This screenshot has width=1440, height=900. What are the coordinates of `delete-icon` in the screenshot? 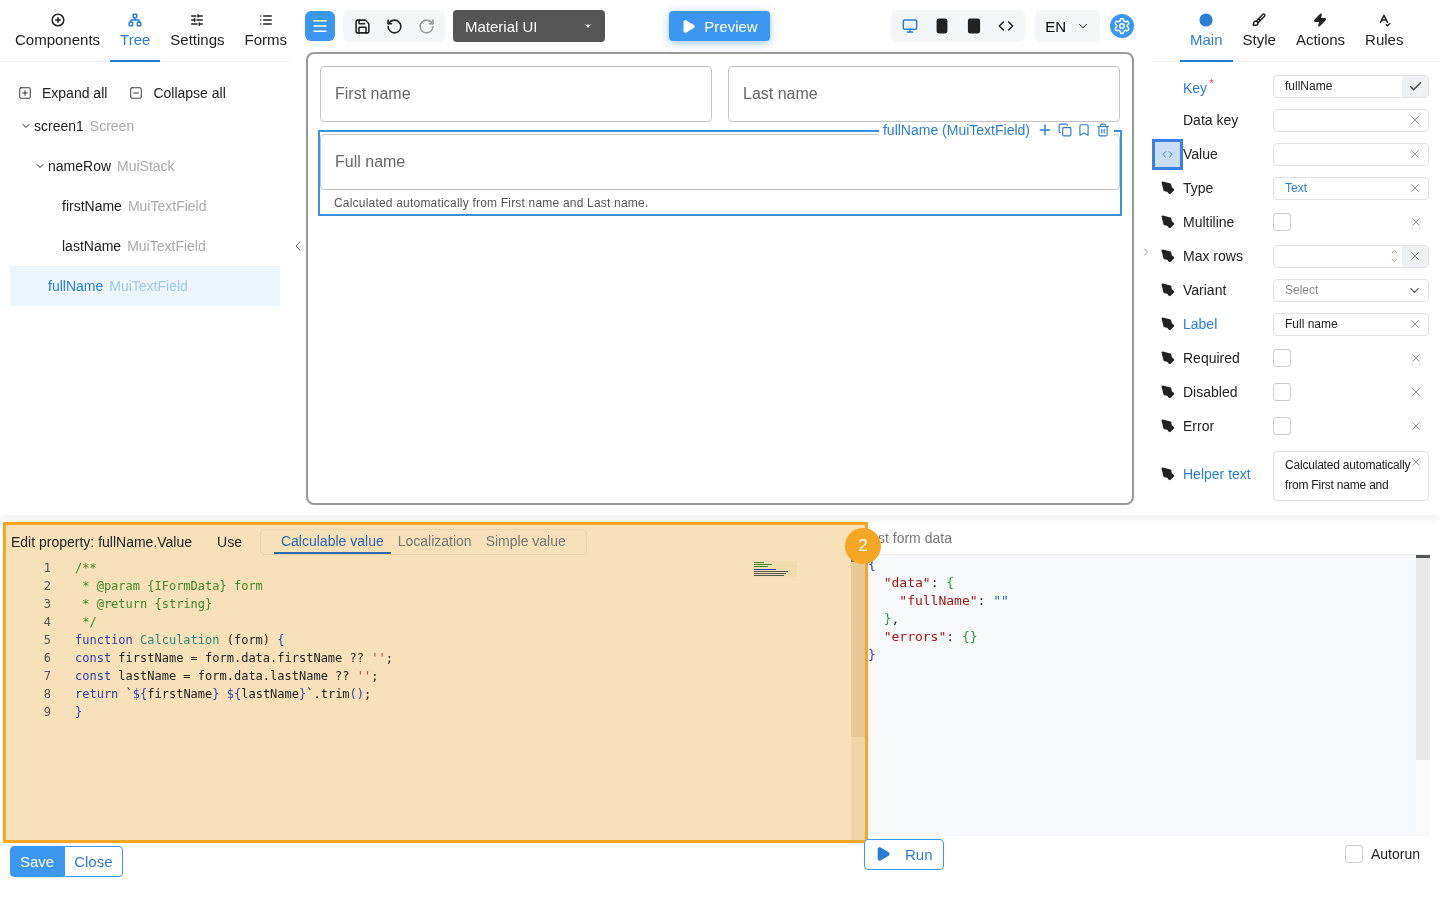 It's located at (1103, 130).